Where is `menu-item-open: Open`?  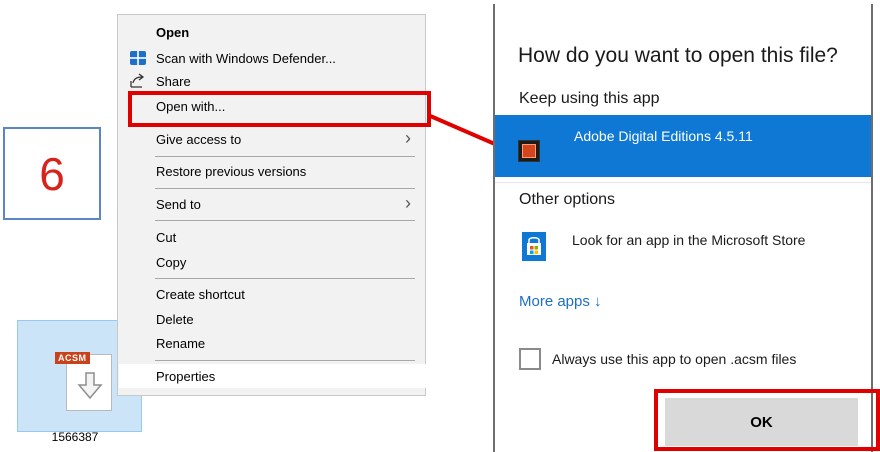
menu-item-open: Open is located at coordinates (172, 32).